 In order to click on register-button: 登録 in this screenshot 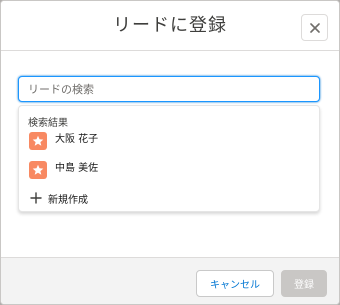, I will do `click(304, 283)`.